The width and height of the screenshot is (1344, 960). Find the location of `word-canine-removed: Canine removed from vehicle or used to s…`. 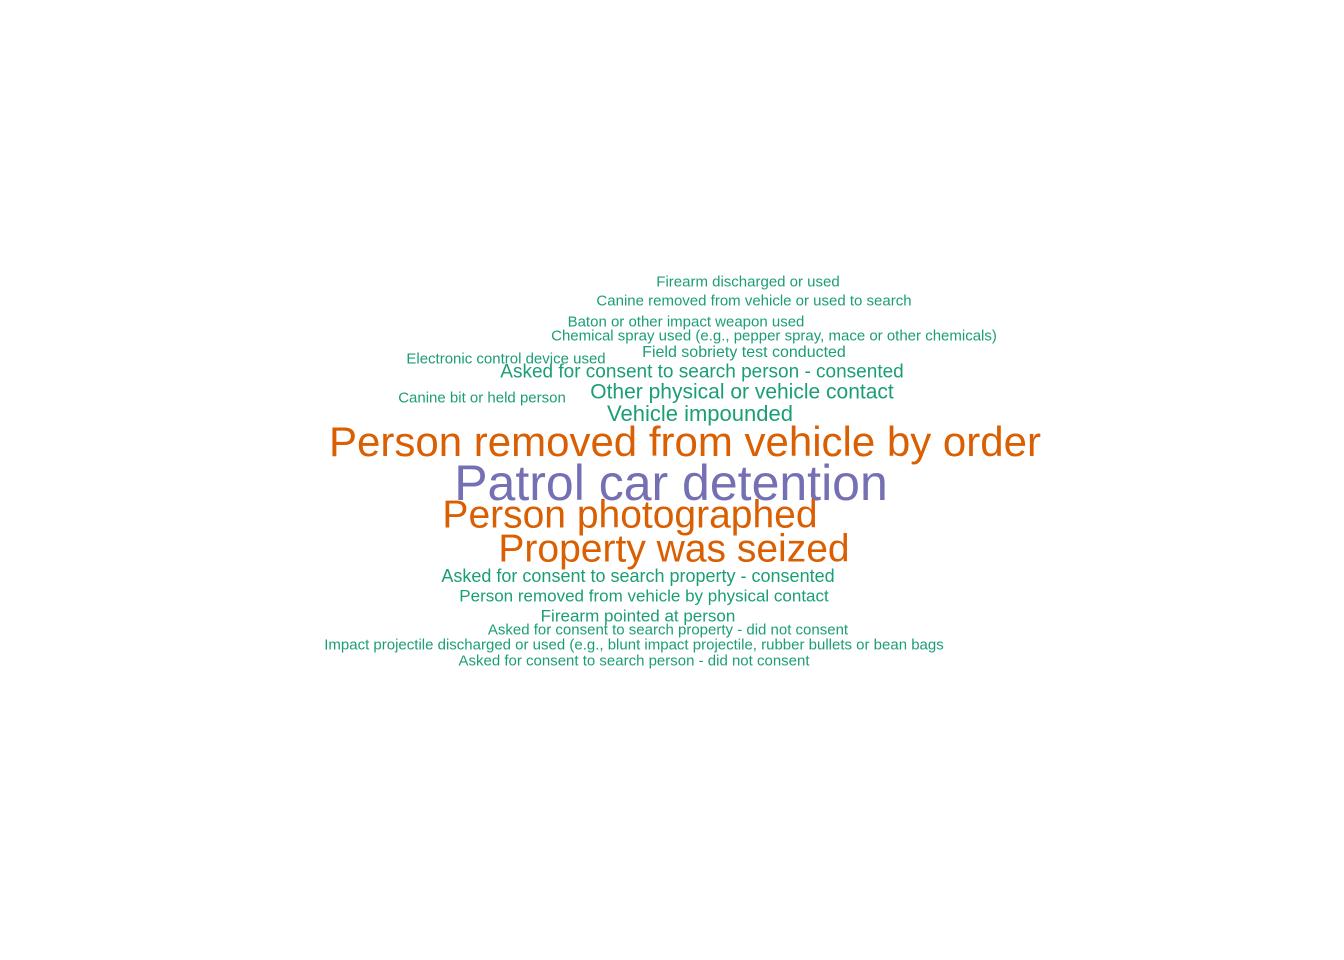

word-canine-removed: Canine removed from vehicle or used to s… is located at coordinates (754, 301).